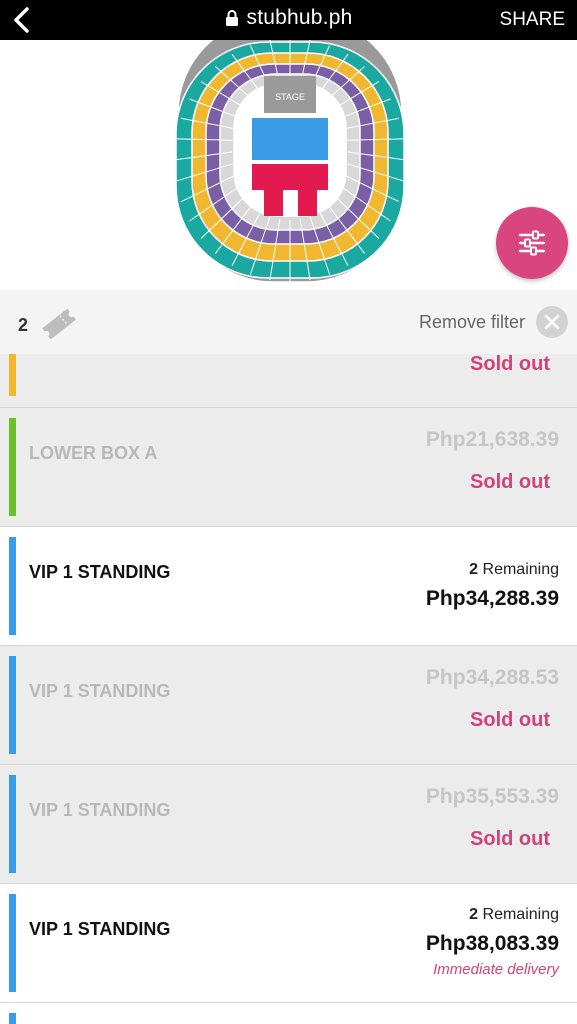 This screenshot has height=1024, width=577. I want to click on clear-filter-button, so click(552, 322).